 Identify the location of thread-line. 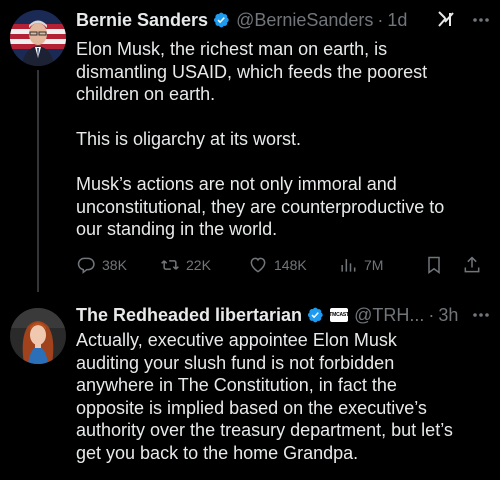
(38, 181).